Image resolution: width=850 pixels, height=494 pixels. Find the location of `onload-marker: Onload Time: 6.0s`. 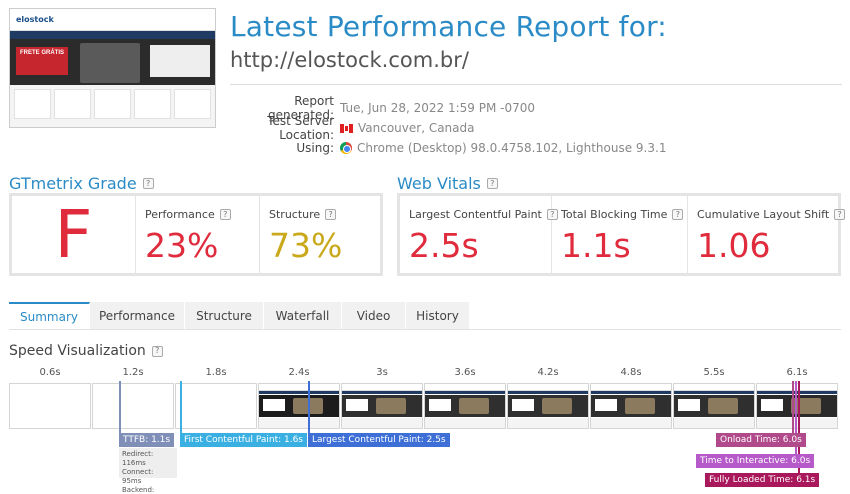

onload-marker: Onload Time: 6.0s is located at coordinates (761, 440).